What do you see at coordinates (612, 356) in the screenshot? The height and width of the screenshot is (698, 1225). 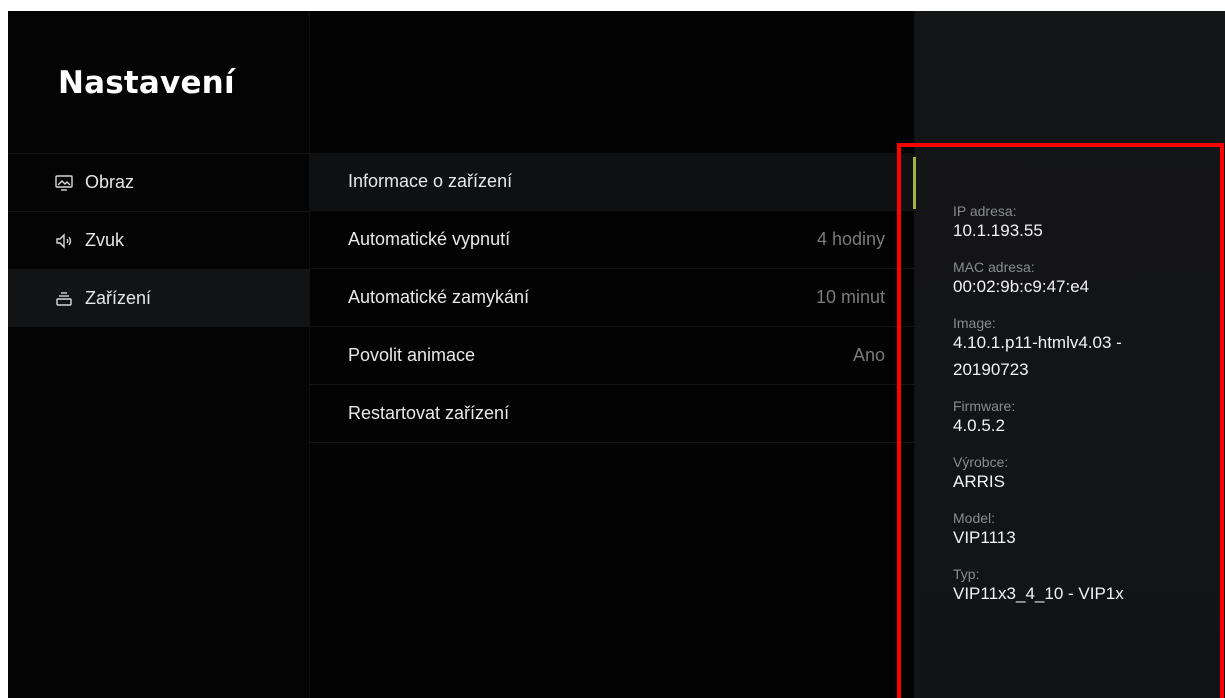 I see `settings-item-animations: Povolit animace Ano` at bounding box center [612, 356].